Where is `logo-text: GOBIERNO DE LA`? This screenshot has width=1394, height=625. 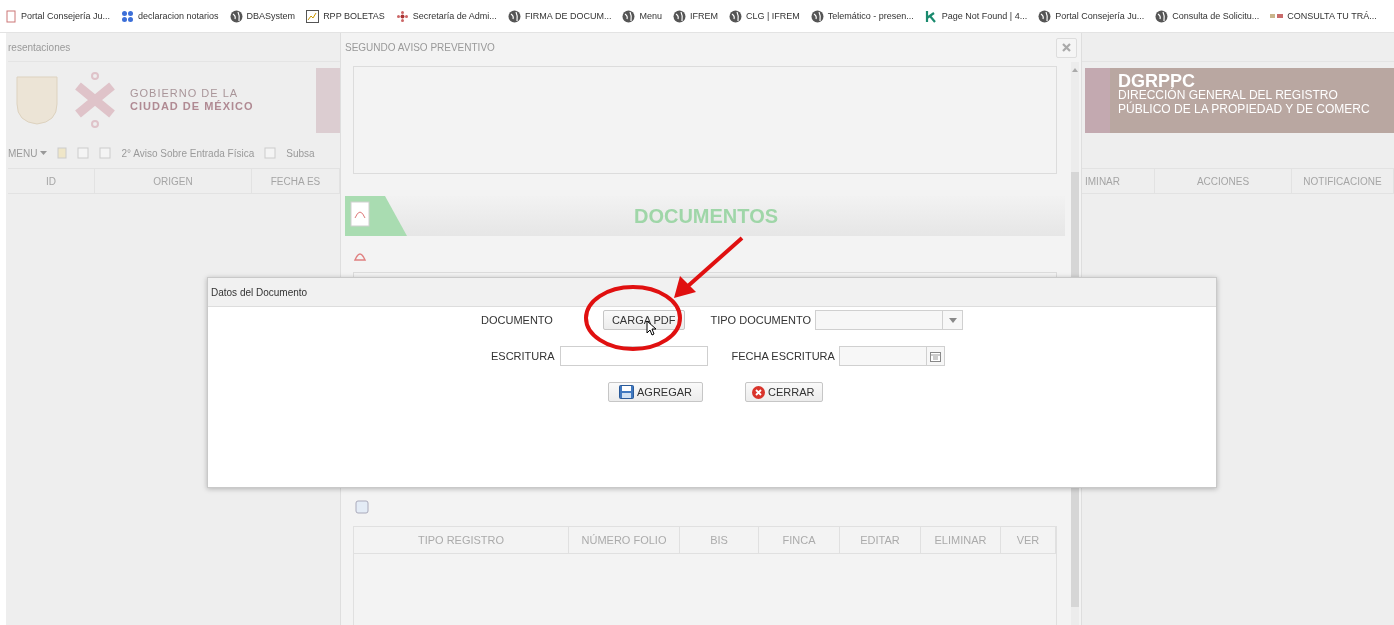
logo-text: GOBIERNO DE LA is located at coordinates (185, 93).